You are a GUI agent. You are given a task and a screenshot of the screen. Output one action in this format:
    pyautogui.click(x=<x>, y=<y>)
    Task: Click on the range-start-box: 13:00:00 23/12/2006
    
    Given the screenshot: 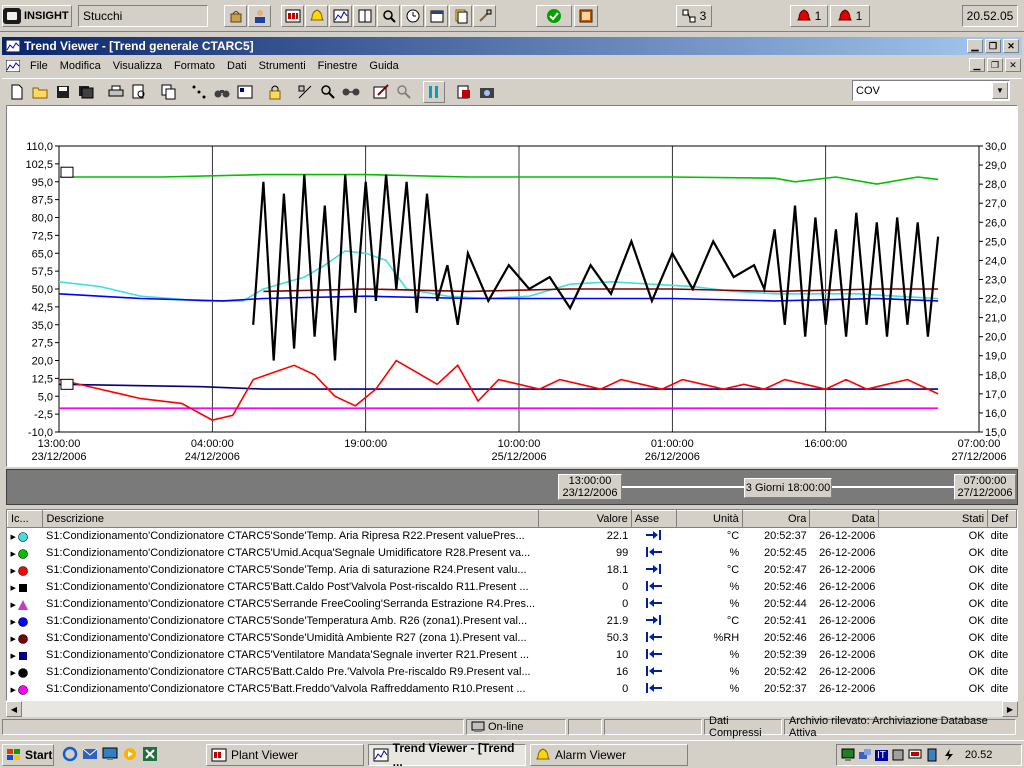 What is the action you would take?
    pyautogui.click(x=590, y=487)
    